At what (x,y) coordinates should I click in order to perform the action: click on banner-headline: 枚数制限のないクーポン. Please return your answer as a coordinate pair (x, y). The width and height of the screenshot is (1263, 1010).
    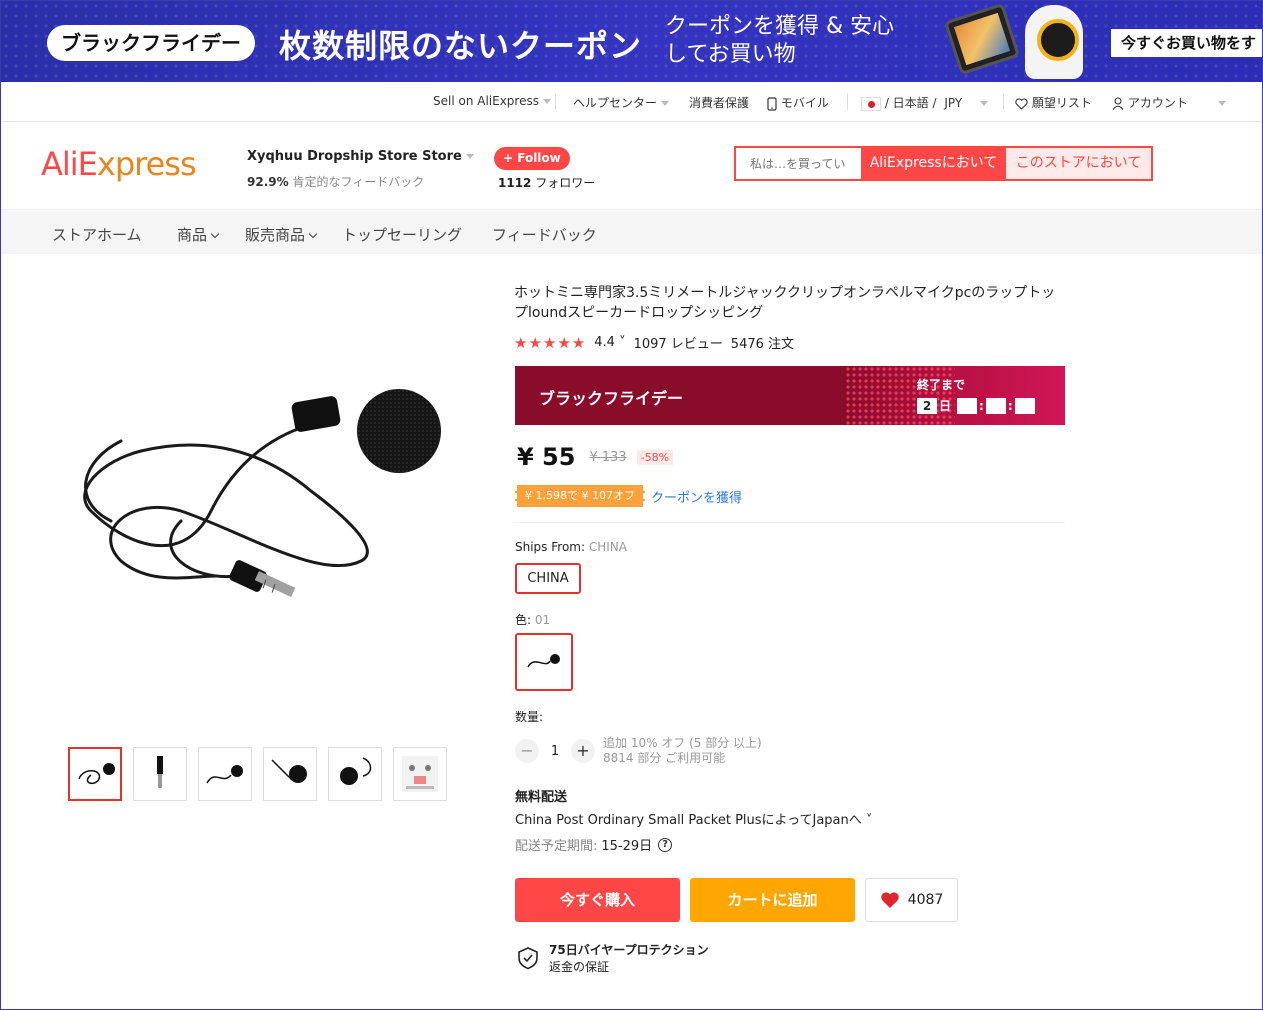
    Looking at the image, I should click on (461, 46).